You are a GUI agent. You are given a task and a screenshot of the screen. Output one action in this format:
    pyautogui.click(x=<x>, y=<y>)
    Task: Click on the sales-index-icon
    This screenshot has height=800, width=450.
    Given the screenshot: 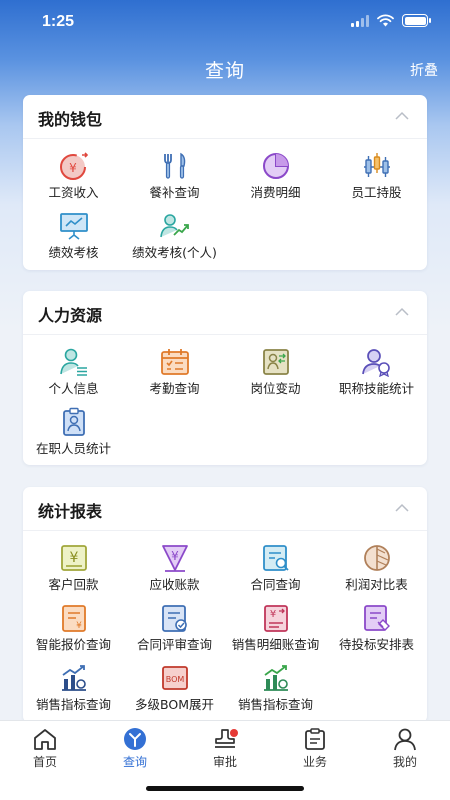 What is the action you would take?
    pyautogui.click(x=73, y=678)
    